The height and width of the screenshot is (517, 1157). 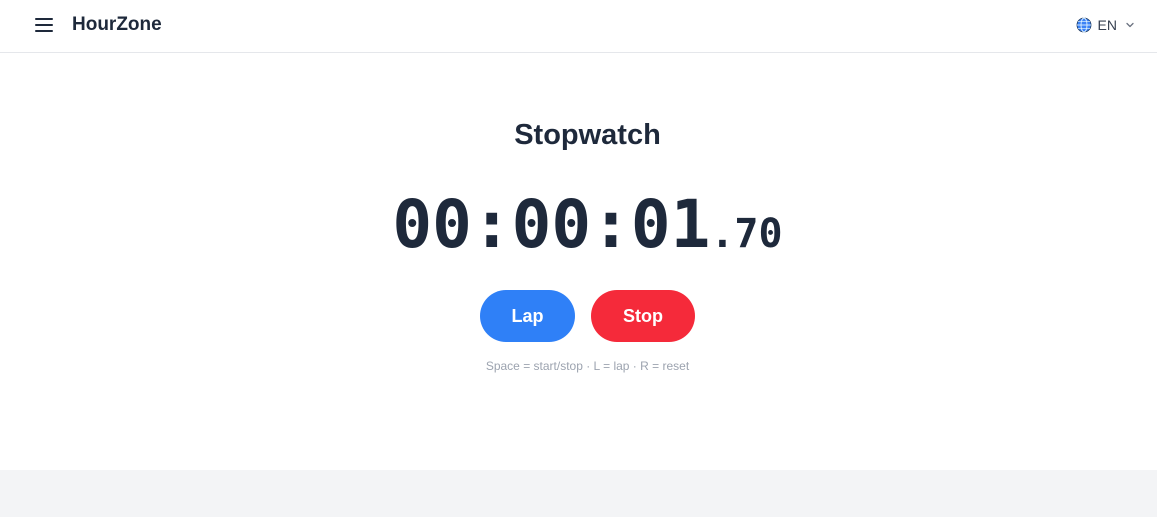 I want to click on top-bar: HourZone EN, so click(x=578, y=26).